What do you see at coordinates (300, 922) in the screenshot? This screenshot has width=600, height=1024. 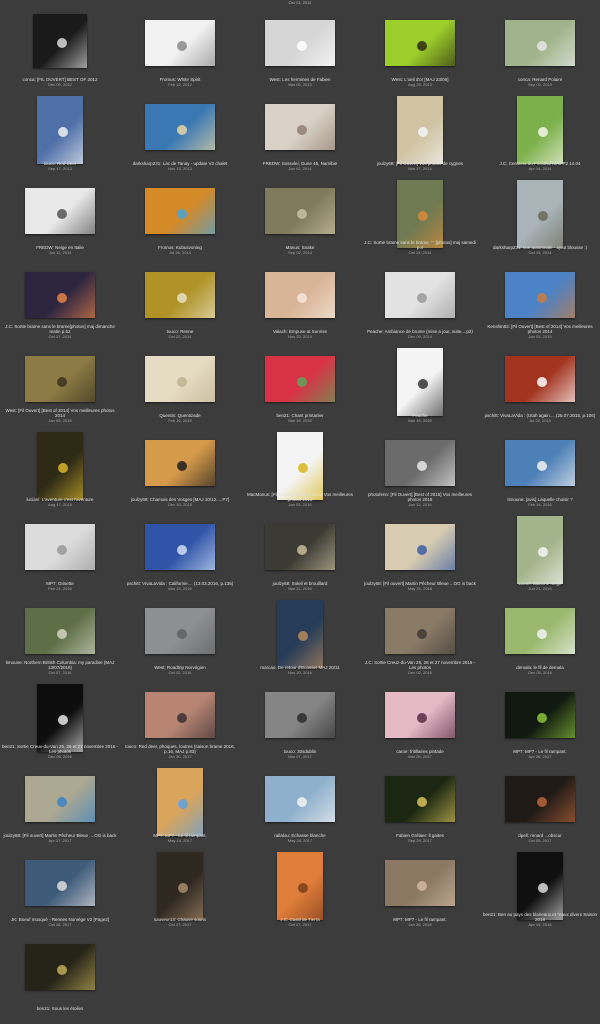 I see `photo-caption: J.C: Castil de Tierra Oct 17, 2017` at bounding box center [300, 922].